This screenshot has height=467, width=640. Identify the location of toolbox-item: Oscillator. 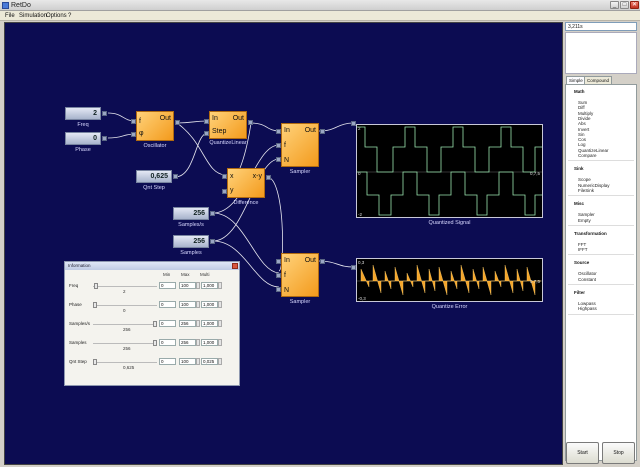
(587, 273).